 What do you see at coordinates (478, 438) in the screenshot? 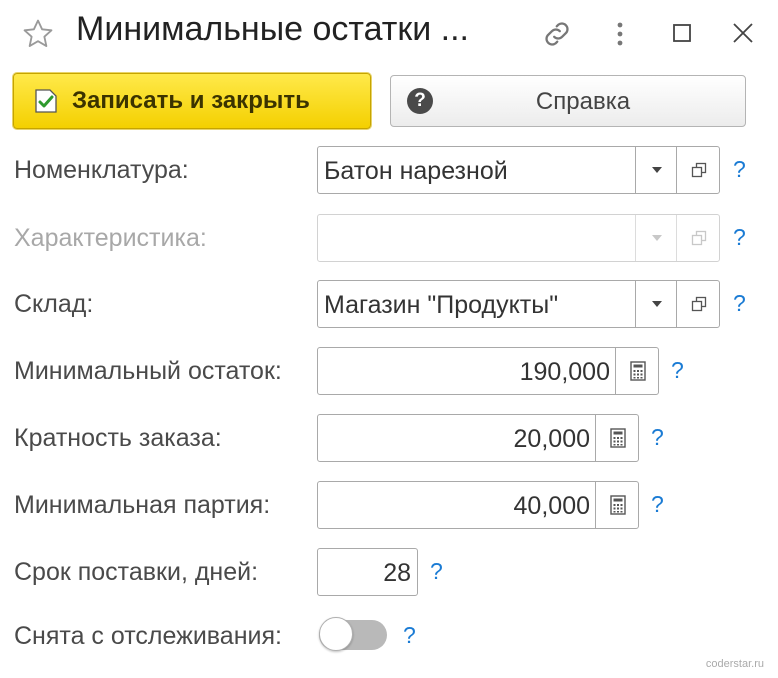
I see `order-multiple-field: 20,000` at bounding box center [478, 438].